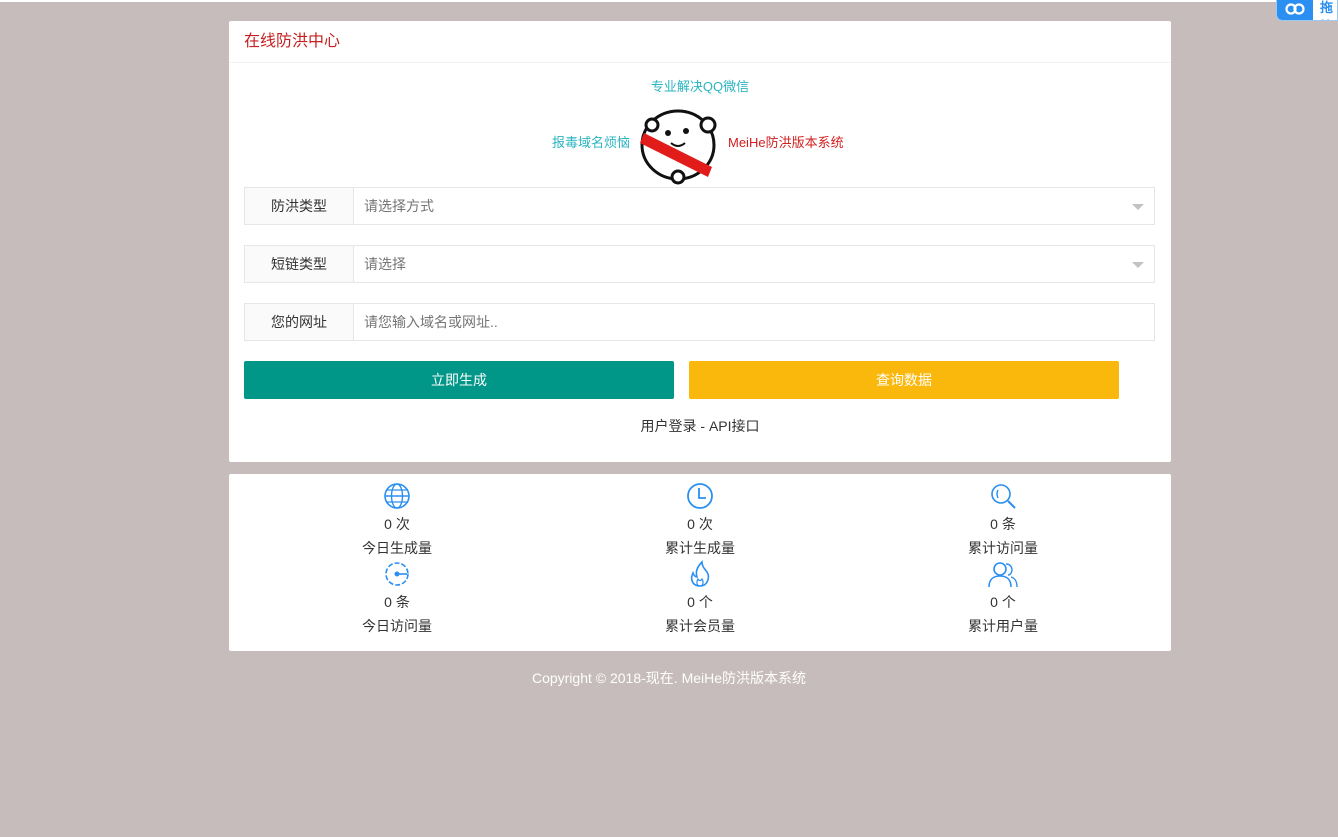 The width and height of the screenshot is (1338, 837). What do you see at coordinates (700, 42) in the screenshot?
I see `card-title: 在线防洪中心` at bounding box center [700, 42].